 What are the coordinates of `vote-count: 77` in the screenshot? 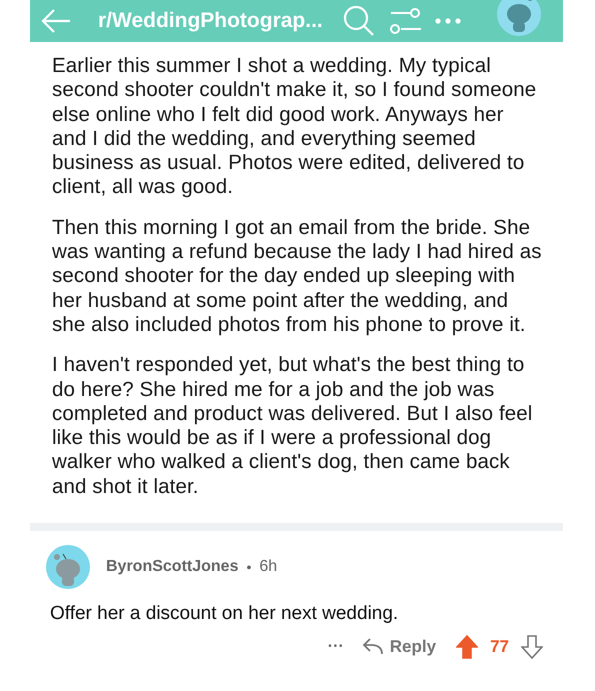 It's located at (499, 647).